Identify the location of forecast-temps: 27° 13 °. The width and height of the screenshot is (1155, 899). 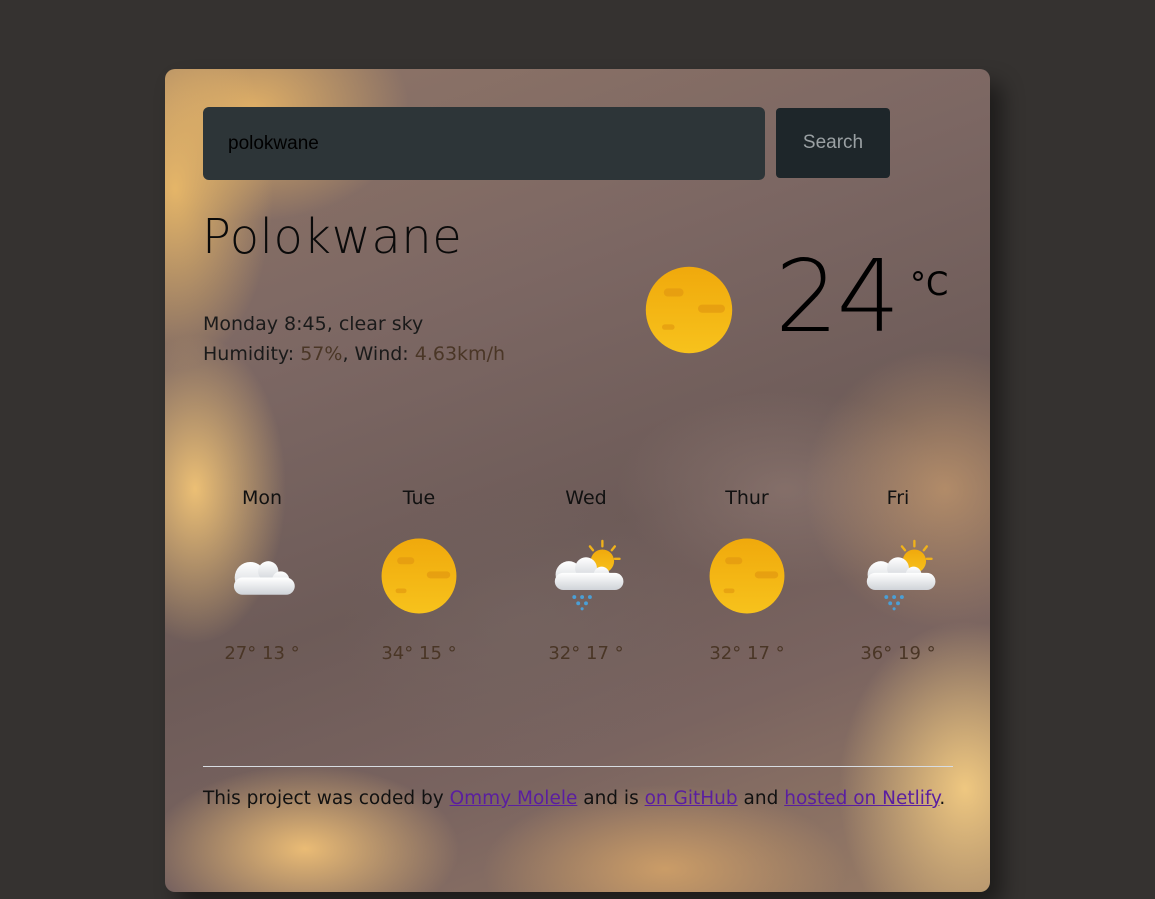
(262, 653).